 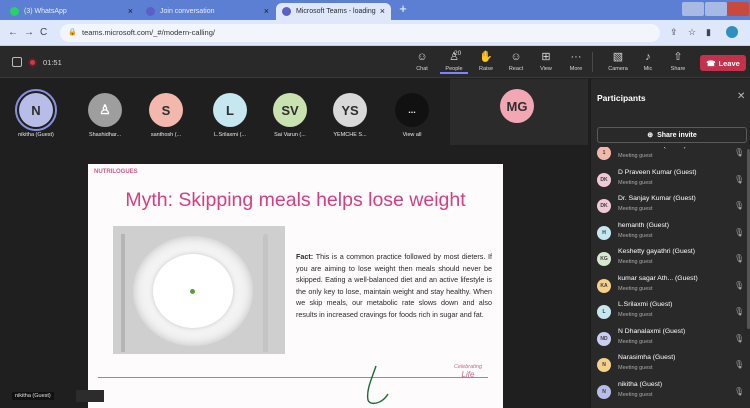 What do you see at coordinates (14, 11) in the screenshot?
I see `whatsapp-icon` at bounding box center [14, 11].